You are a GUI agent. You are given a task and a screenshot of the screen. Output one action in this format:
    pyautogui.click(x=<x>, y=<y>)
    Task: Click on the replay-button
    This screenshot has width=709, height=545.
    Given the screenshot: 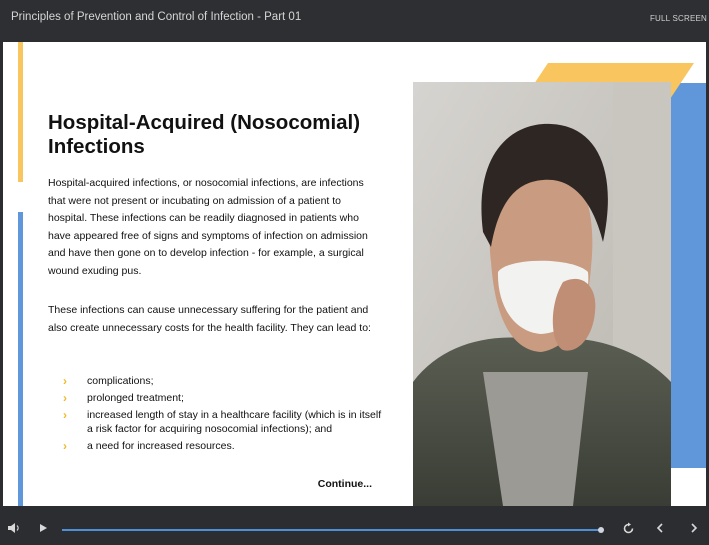 What is the action you would take?
    pyautogui.click(x=628, y=528)
    